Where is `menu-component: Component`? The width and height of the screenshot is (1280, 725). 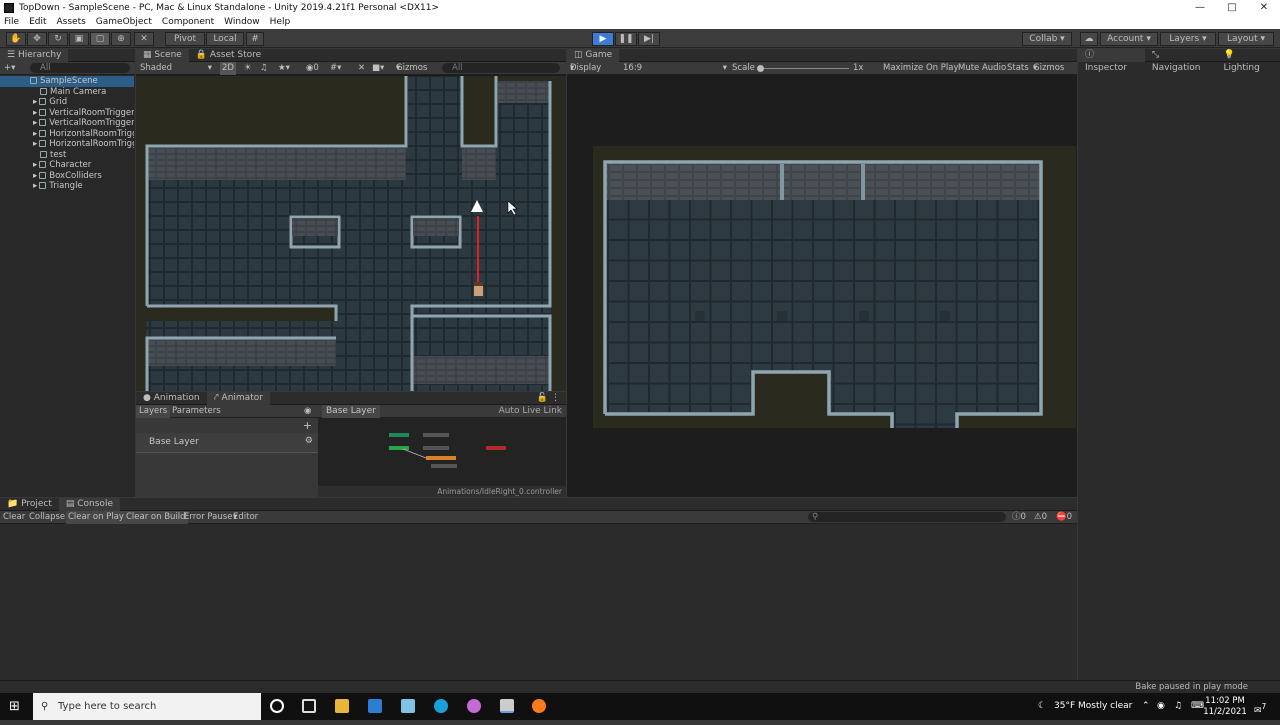 menu-component: Component is located at coordinates (189, 22).